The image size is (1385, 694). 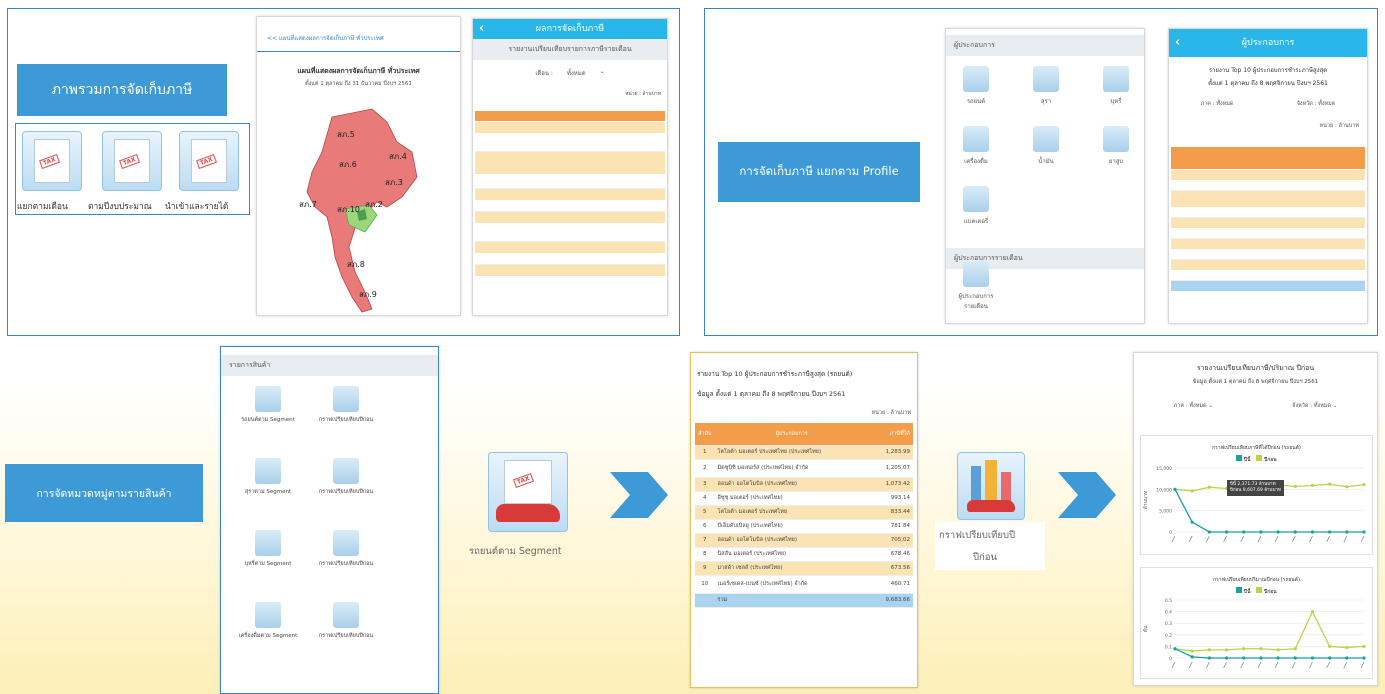 I want to click on profile-item-car: รถยนต์, so click(x=976, y=86).